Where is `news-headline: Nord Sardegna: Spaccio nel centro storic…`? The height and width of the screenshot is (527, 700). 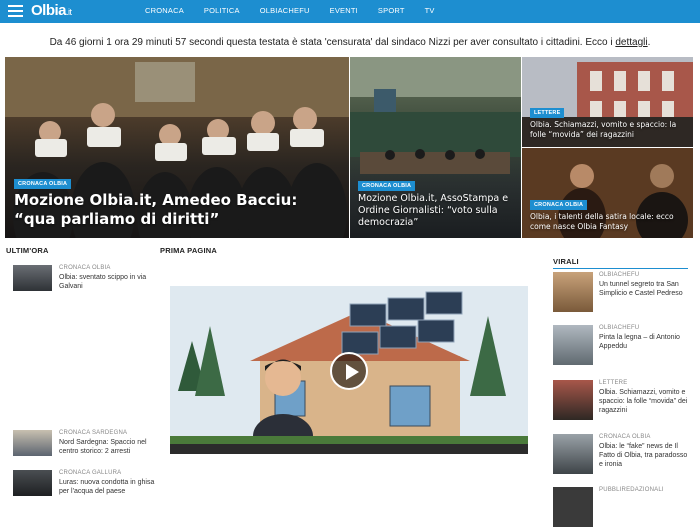
news-headline: Nord Sardegna: Spaccio nel centro storic… is located at coordinates (111, 447).